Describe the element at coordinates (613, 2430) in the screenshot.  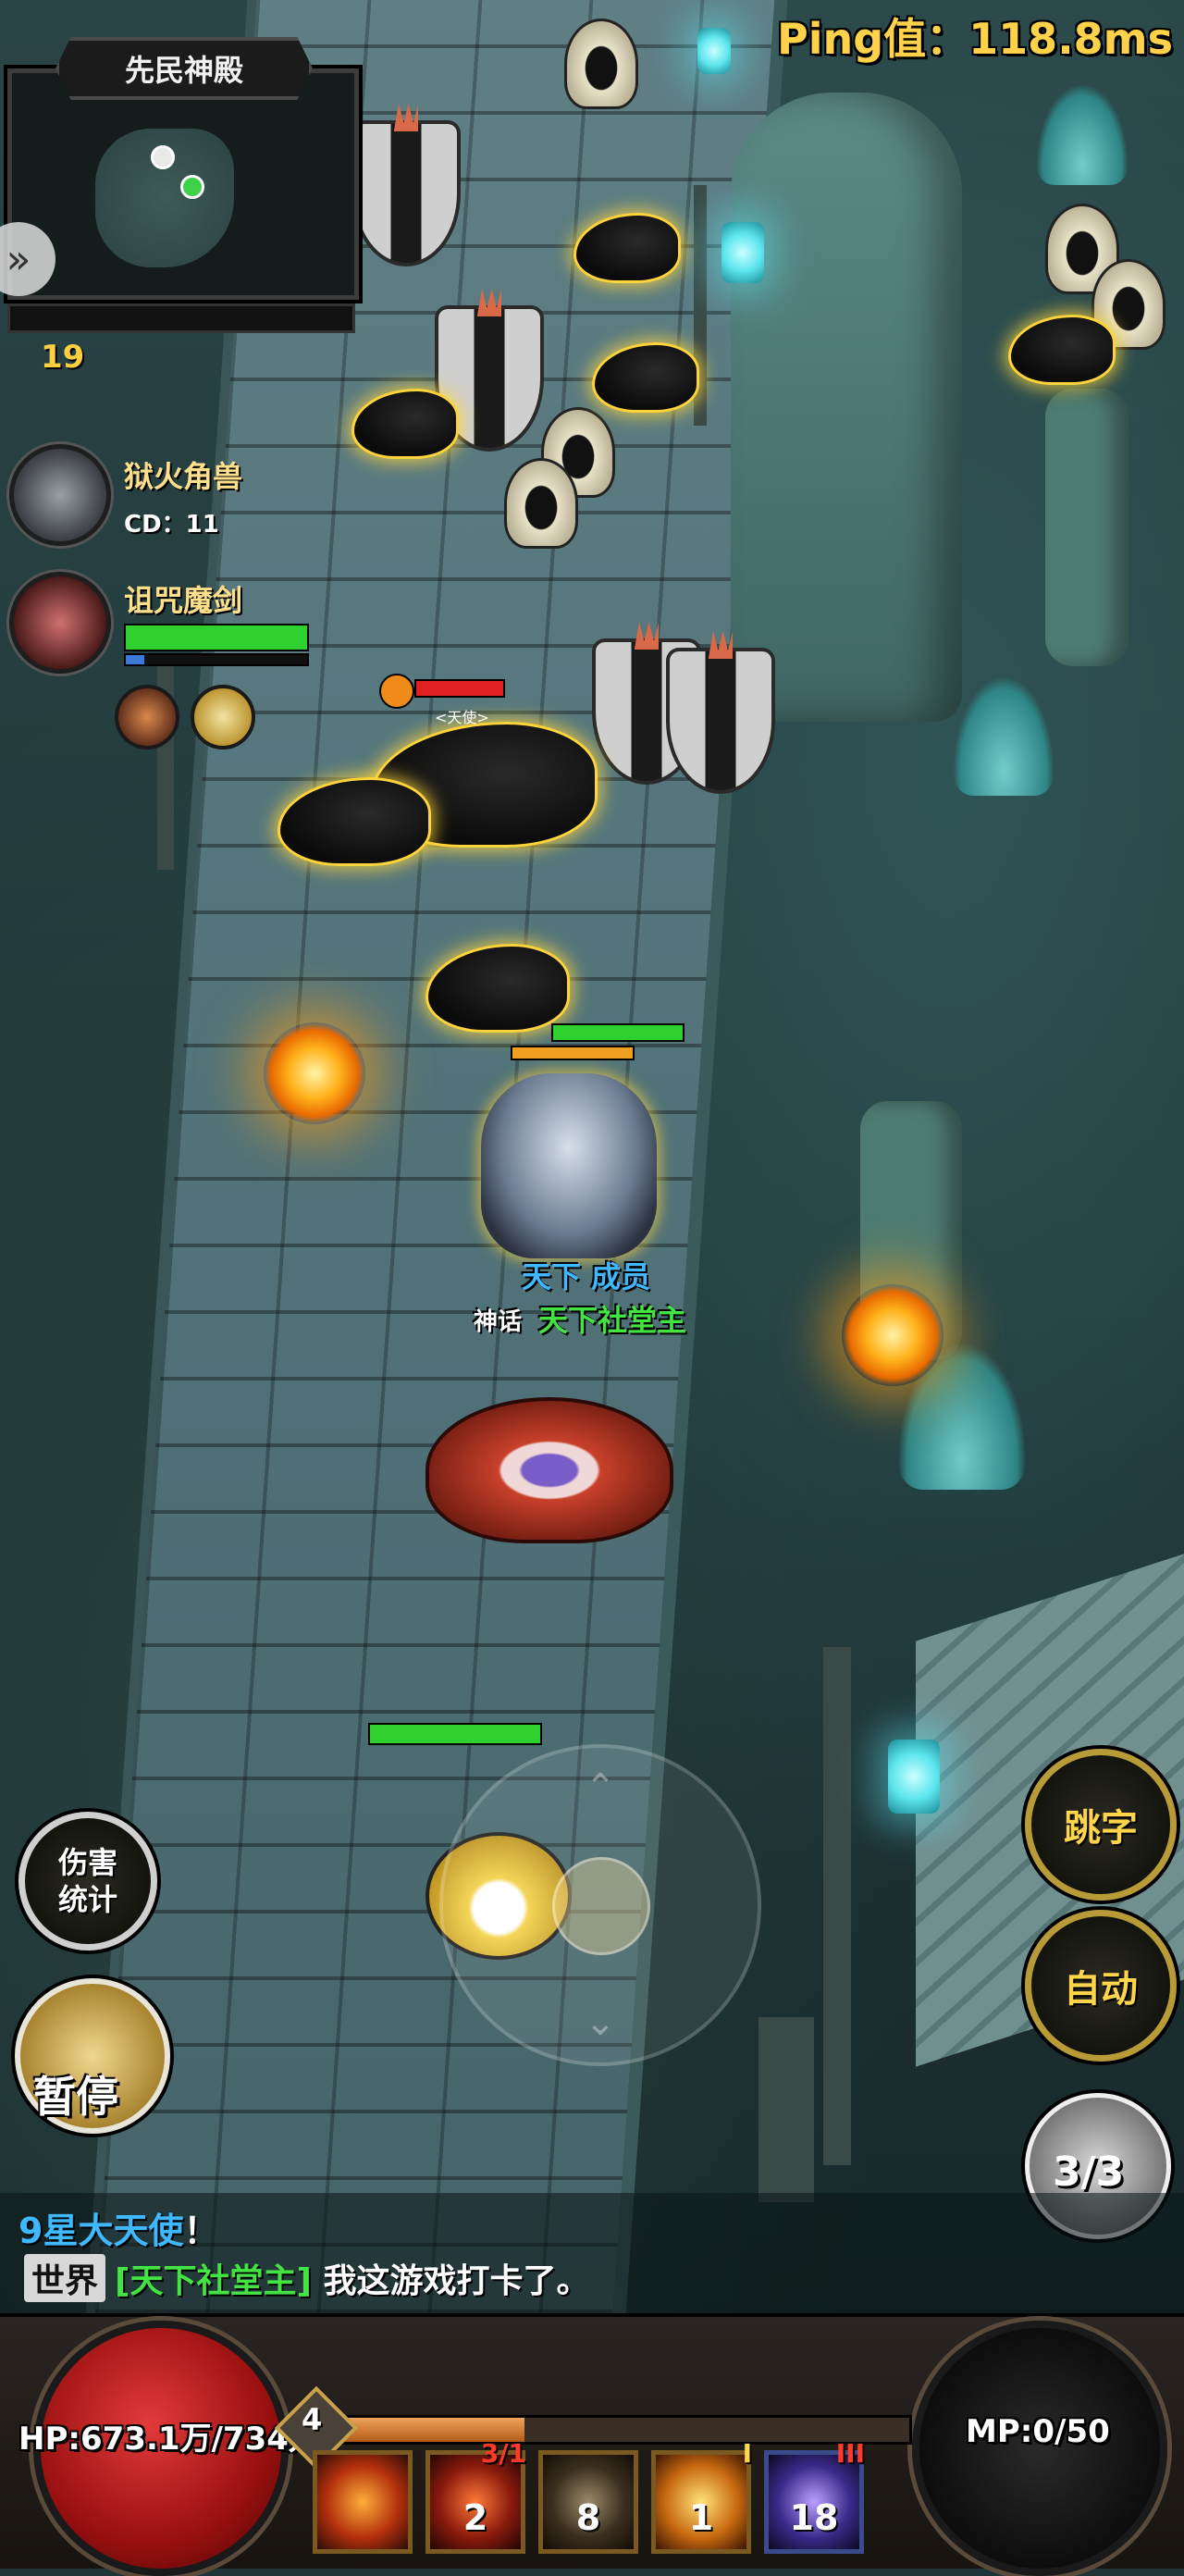
I see `experience-bar` at that location.